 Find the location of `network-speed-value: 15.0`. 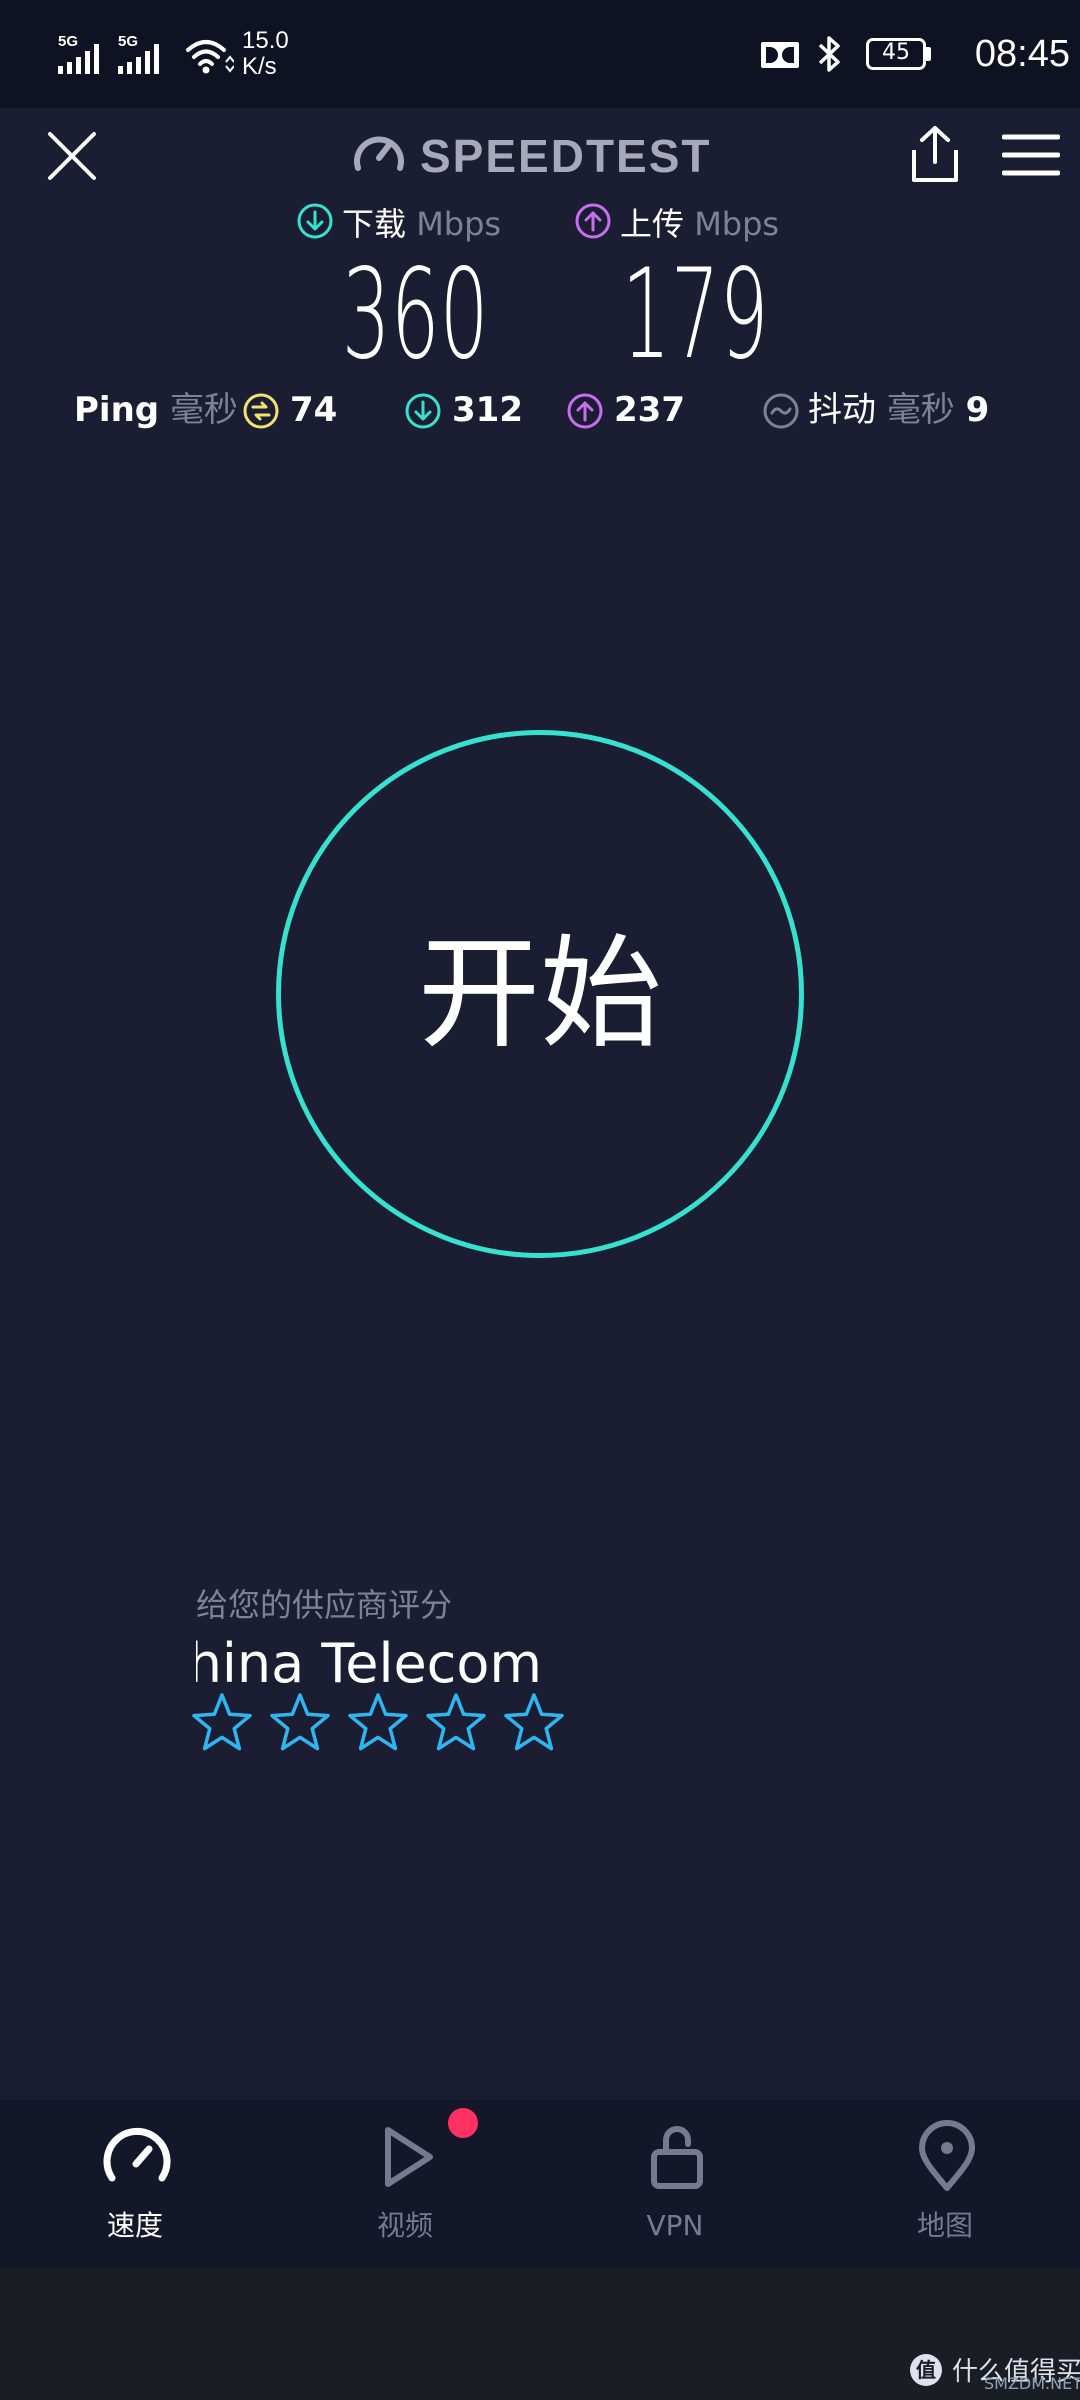

network-speed-value: 15.0 is located at coordinates (265, 40).